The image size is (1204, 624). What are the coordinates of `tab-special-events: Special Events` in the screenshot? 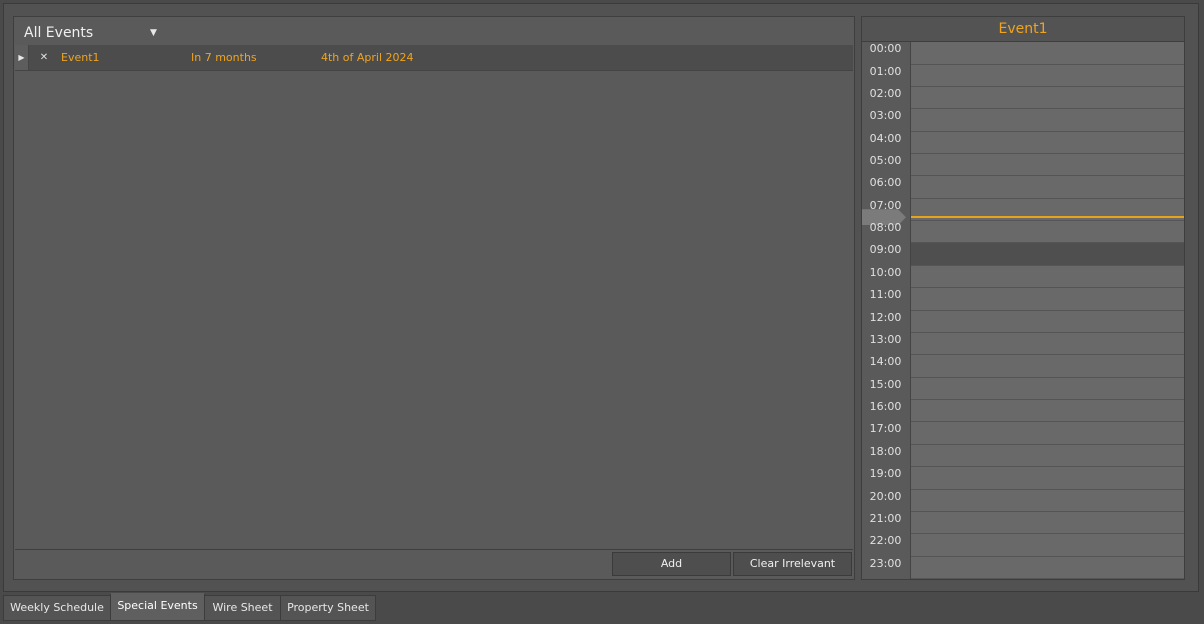 It's located at (157, 607).